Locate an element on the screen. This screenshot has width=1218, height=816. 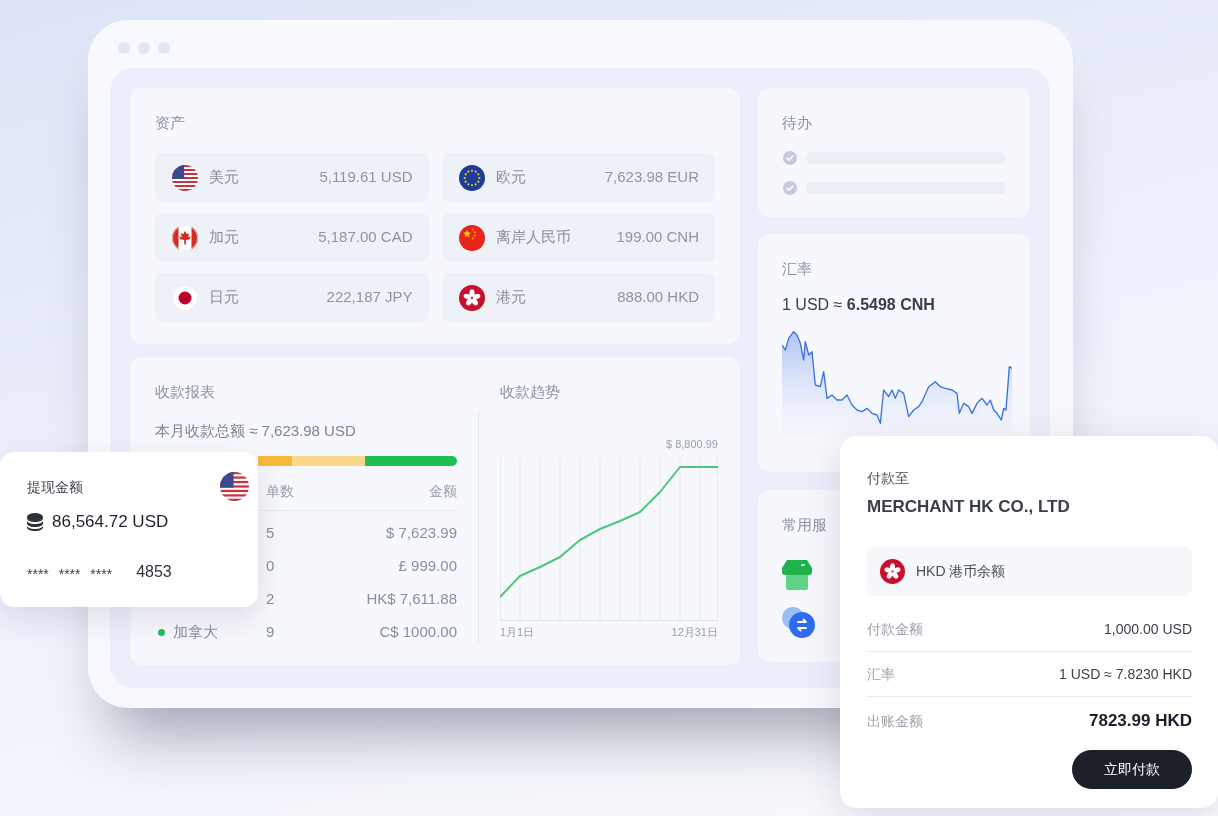
currency-name: 欧元 is located at coordinates (510, 177).